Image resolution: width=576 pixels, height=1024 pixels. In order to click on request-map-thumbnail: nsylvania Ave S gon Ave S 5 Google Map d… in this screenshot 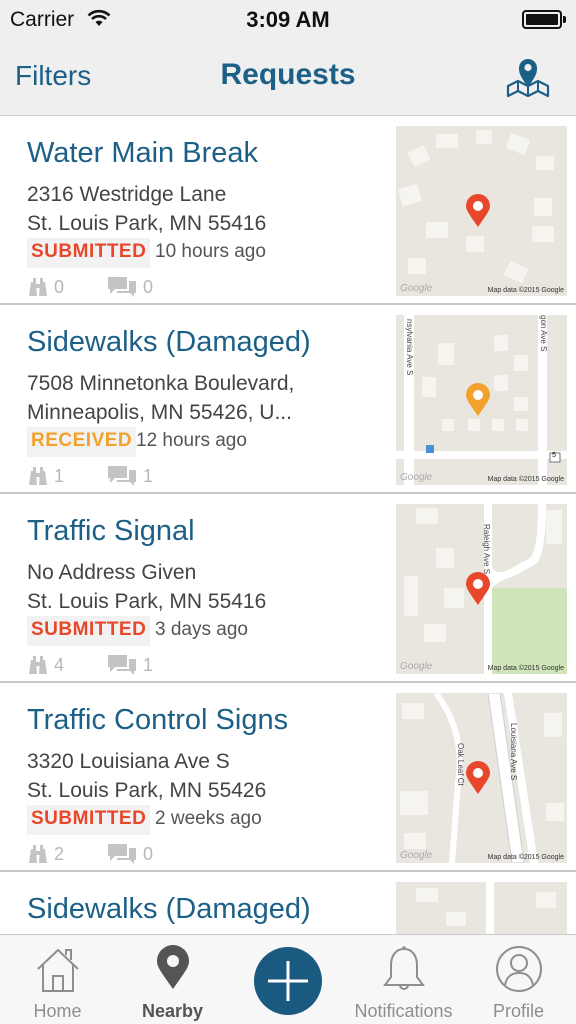, I will do `click(481, 400)`.